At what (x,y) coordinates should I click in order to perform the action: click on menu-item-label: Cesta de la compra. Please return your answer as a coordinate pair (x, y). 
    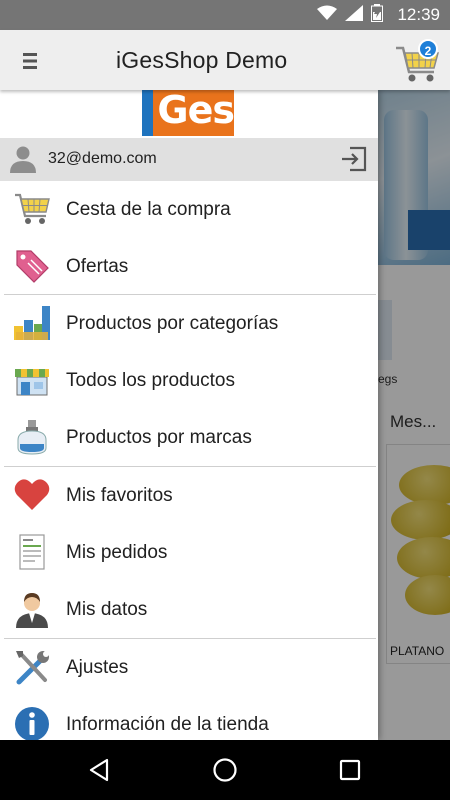
    Looking at the image, I should click on (148, 209).